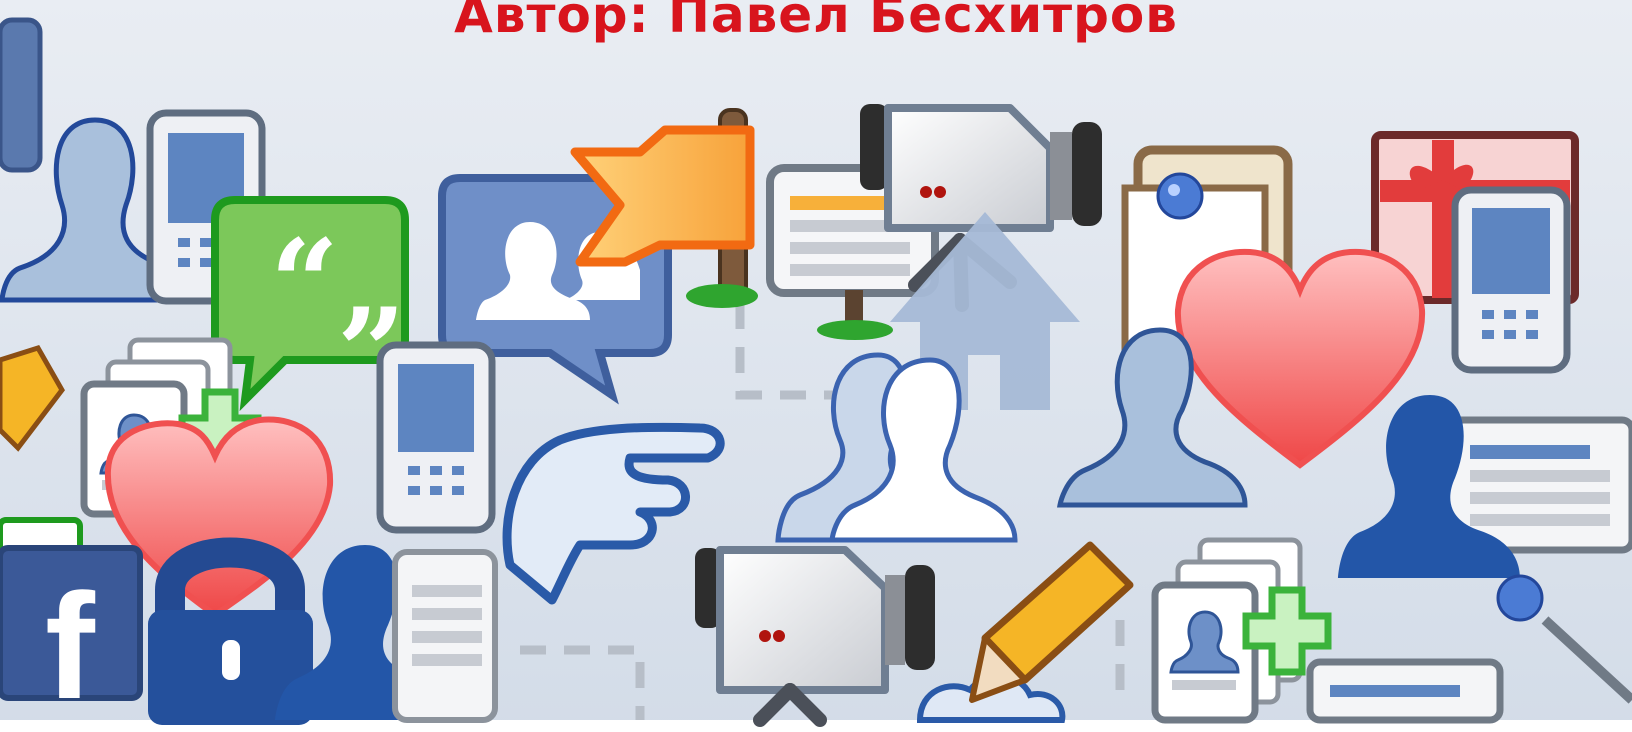 This screenshot has width=1632, height=732. I want to click on document-icon, so click(445, 636).